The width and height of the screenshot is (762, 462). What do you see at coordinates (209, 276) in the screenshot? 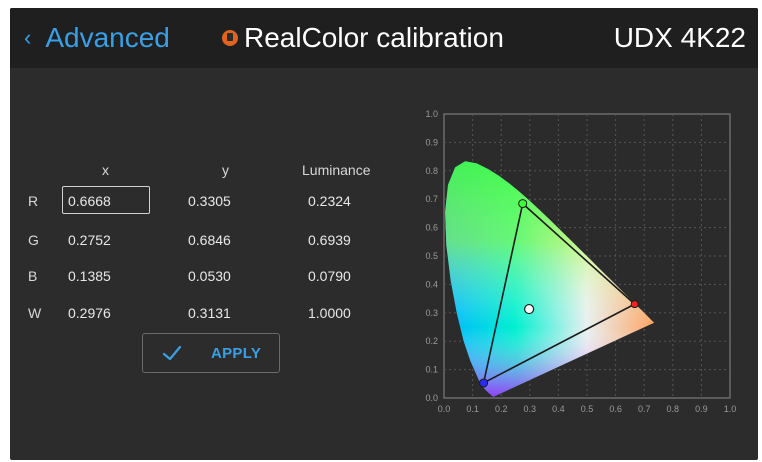
I see `cell-b-y: 0.0530` at bounding box center [209, 276].